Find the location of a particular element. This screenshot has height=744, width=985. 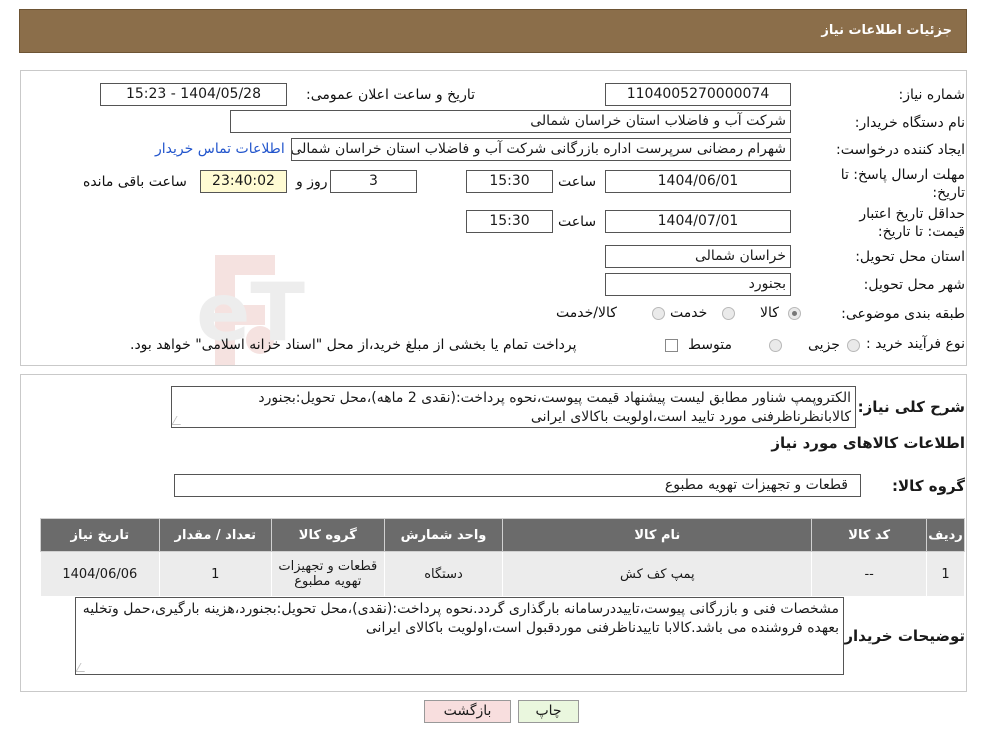

creator-label: ایجاد کننده درخواست: is located at coordinates (900, 150).